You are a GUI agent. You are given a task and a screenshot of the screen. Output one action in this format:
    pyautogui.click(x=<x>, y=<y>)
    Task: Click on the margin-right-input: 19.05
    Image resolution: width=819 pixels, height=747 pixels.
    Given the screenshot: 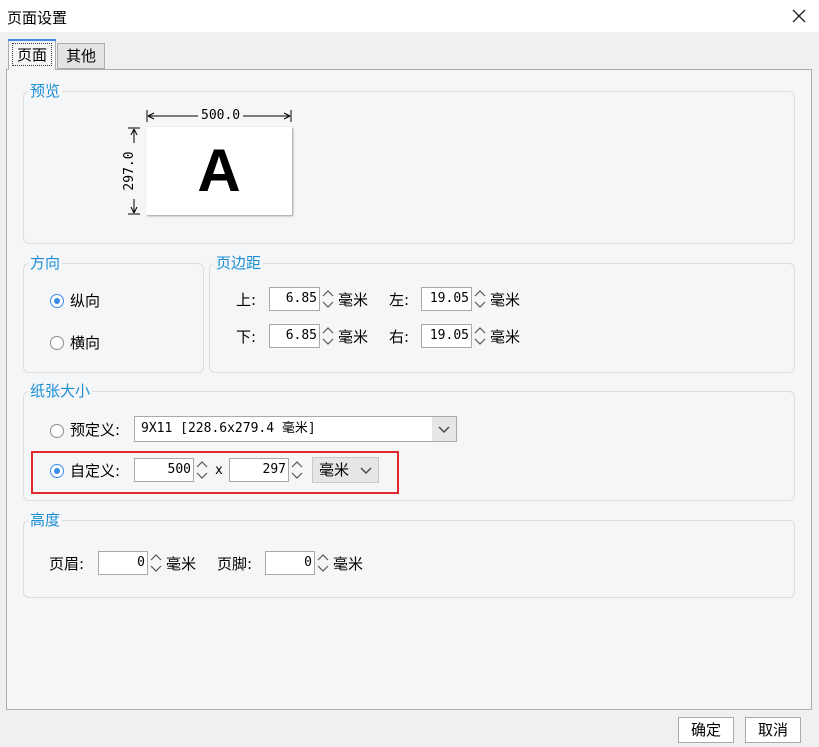 What is the action you would take?
    pyautogui.click(x=446, y=336)
    